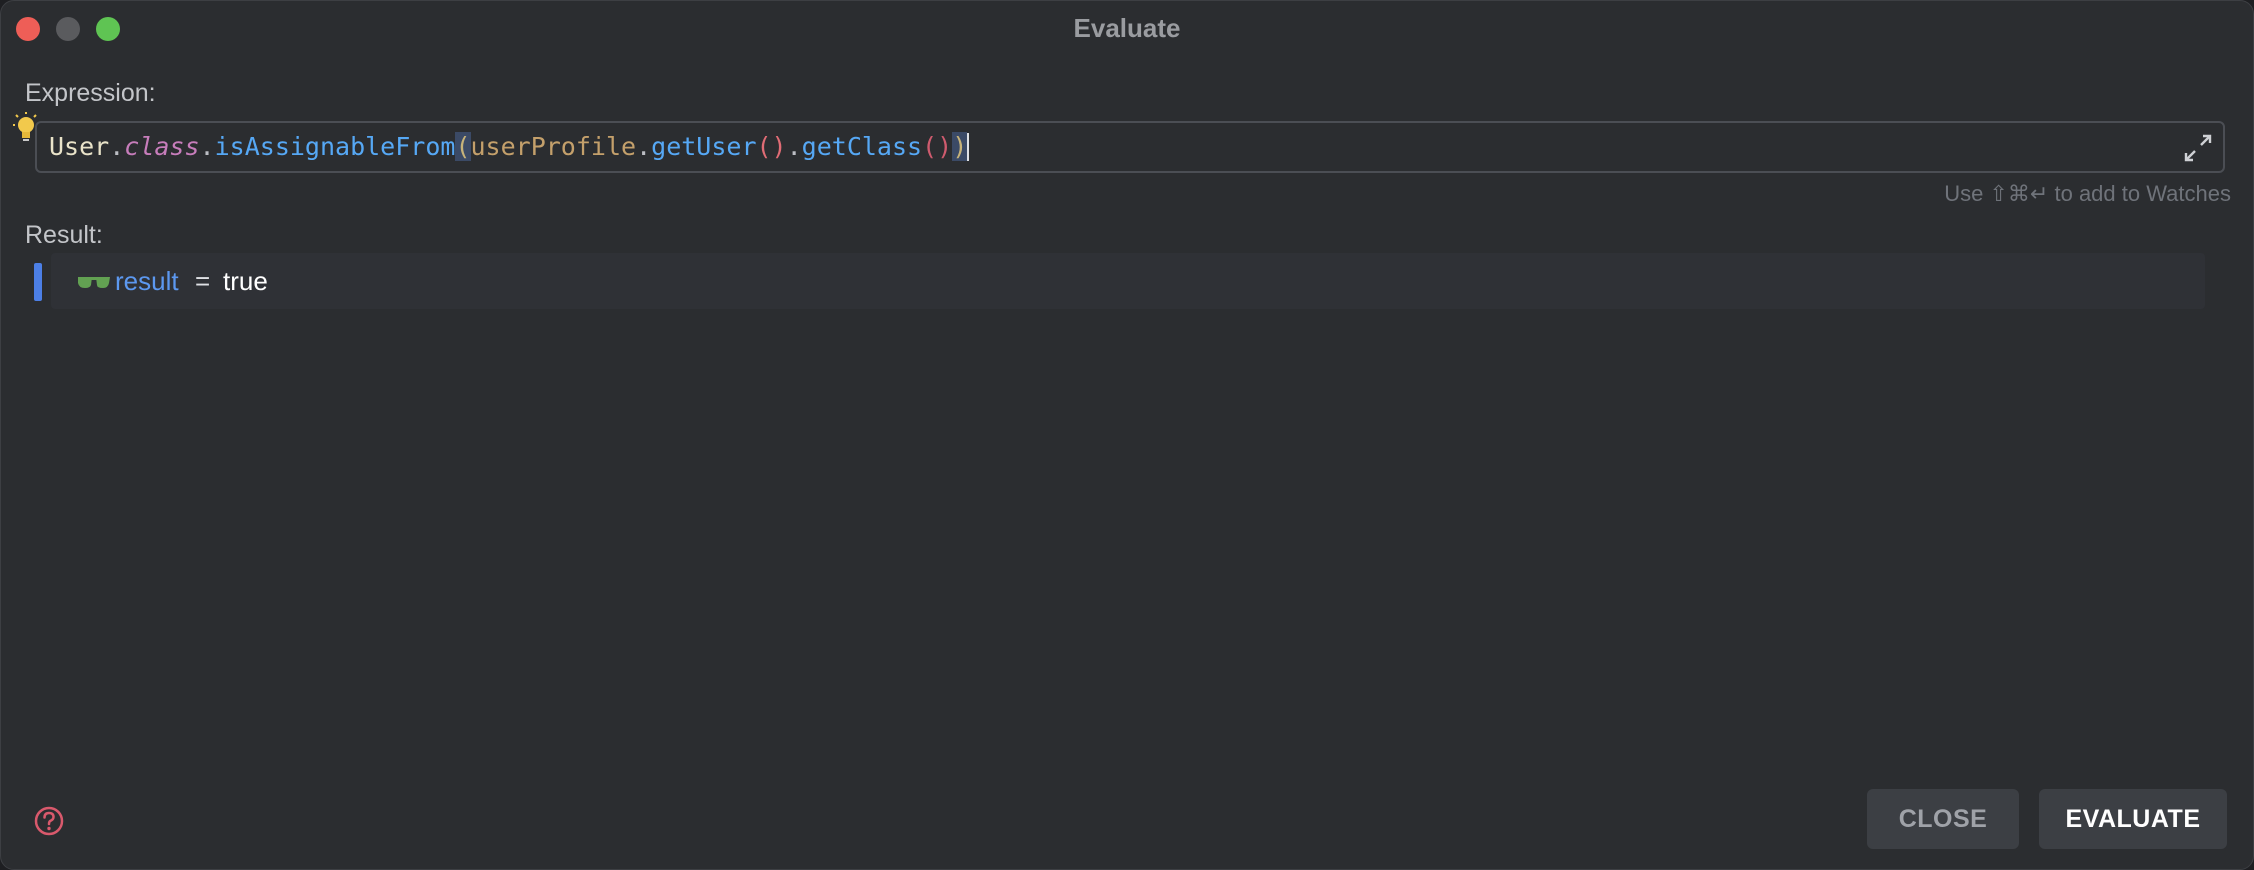 The width and height of the screenshot is (2254, 870). What do you see at coordinates (1943, 819) in the screenshot?
I see `close-button: CLOSE` at bounding box center [1943, 819].